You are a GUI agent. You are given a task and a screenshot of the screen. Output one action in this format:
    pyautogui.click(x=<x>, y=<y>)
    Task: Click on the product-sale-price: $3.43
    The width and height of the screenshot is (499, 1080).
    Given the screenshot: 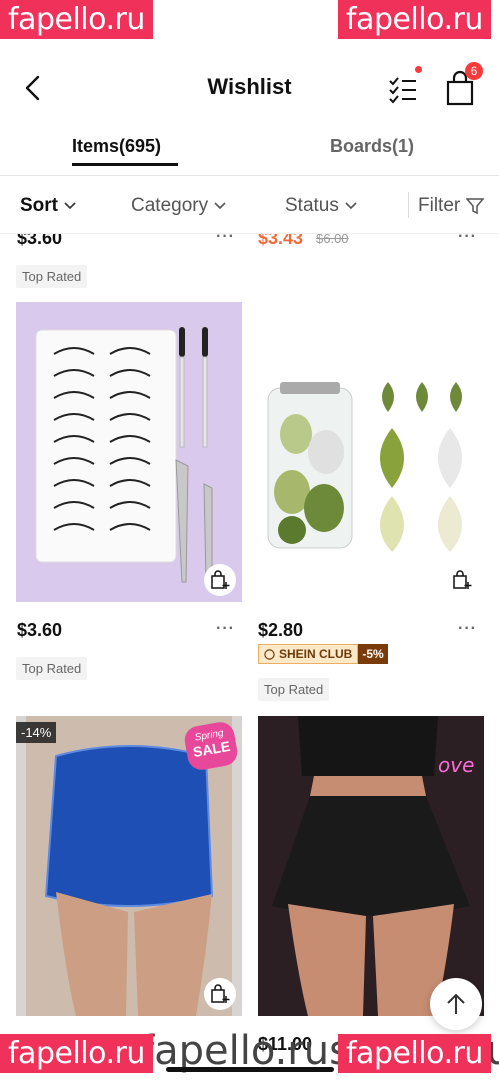 What is the action you would take?
    pyautogui.click(x=281, y=241)
    